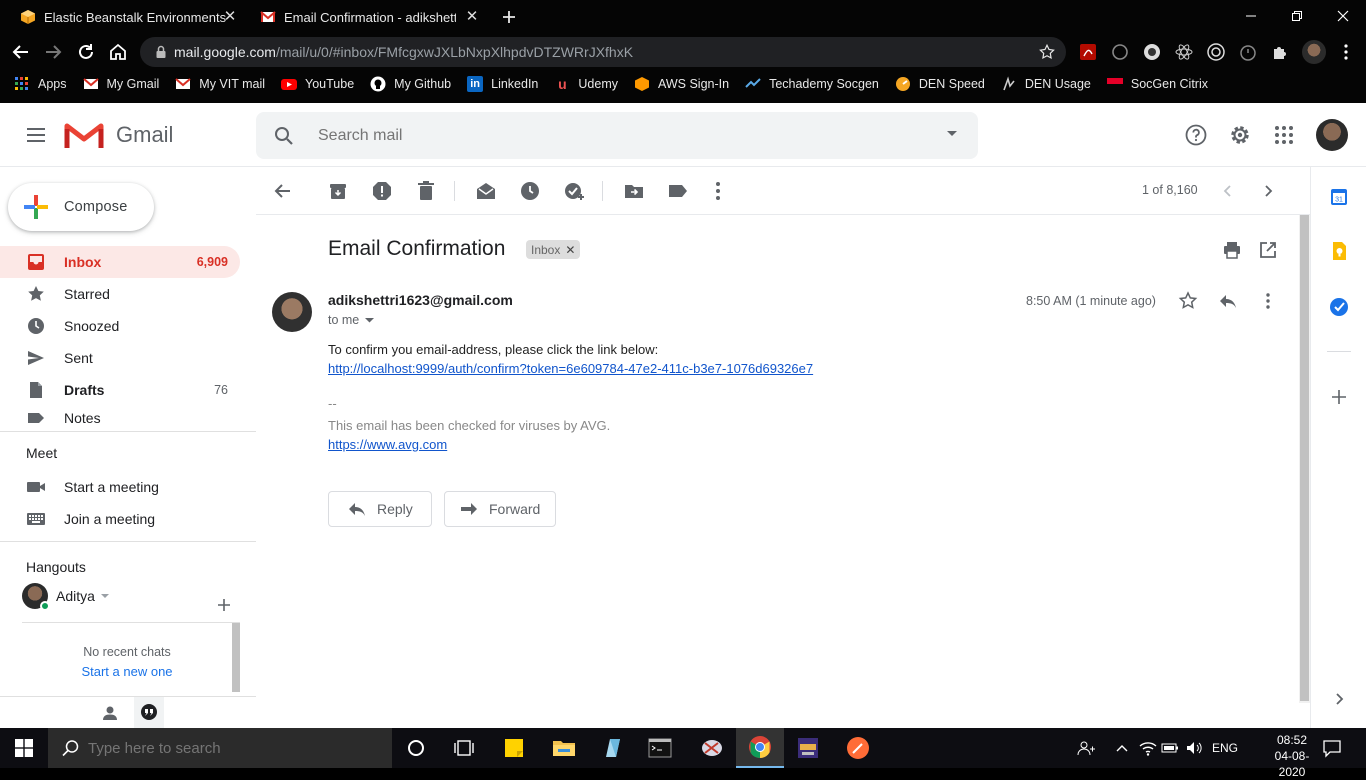 The height and width of the screenshot is (780, 1366). Describe the element at coordinates (612, 748) in the screenshot. I see `app-crystal-icon` at that location.